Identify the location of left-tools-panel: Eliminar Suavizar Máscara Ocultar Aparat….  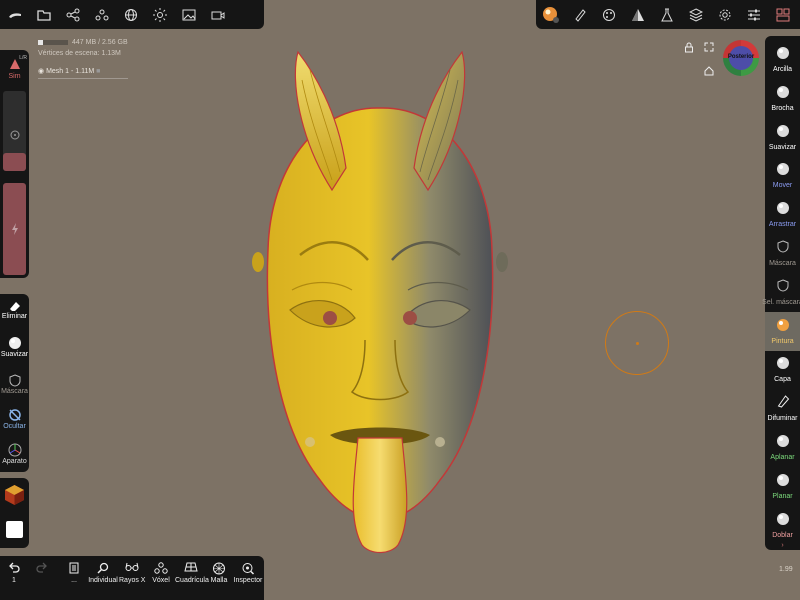
(14, 383).